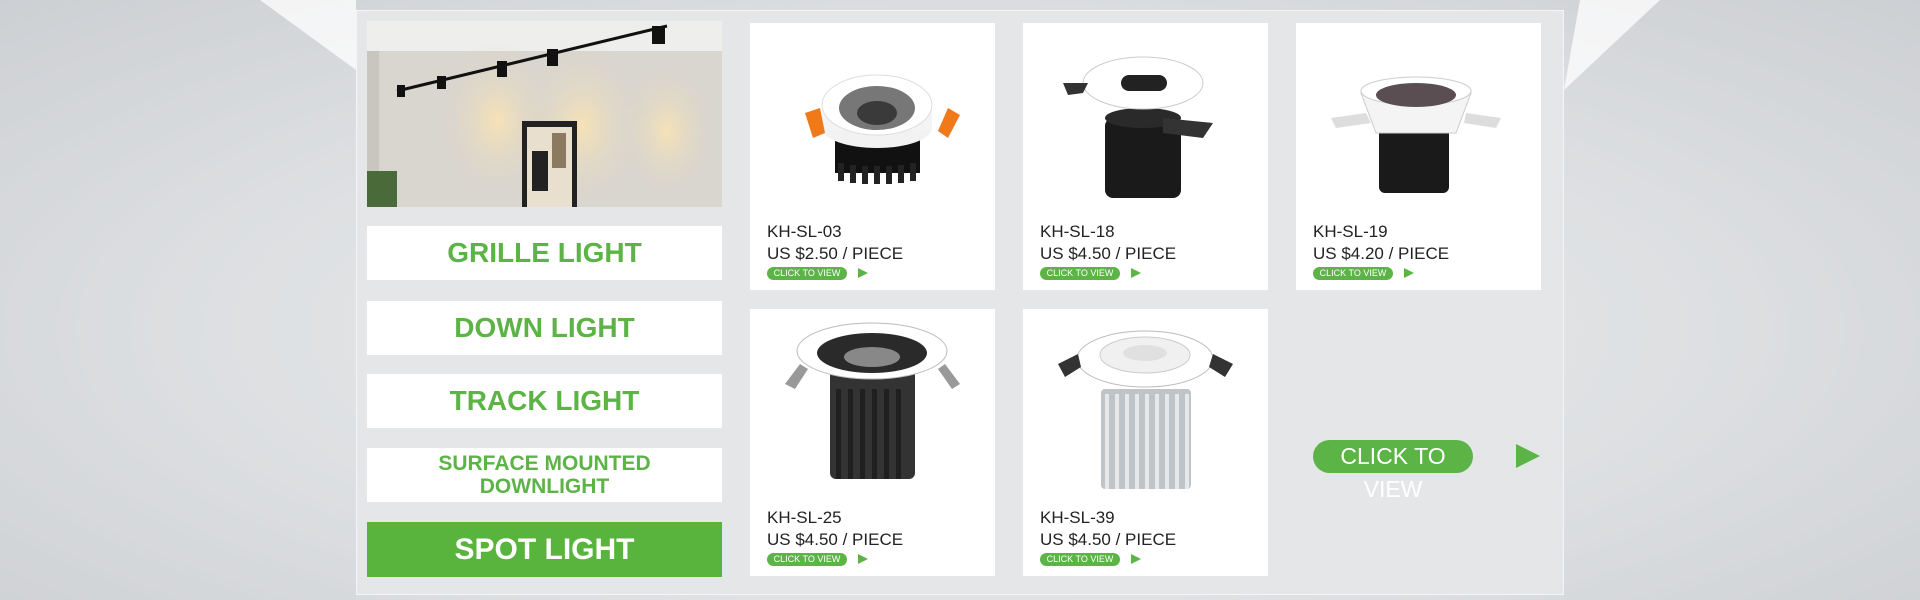 The width and height of the screenshot is (1920, 600). I want to click on product-card-kh-sl-03: KH-SL-03 US $2.50 / PIECE CLICK TO VIEW, so click(872, 156).